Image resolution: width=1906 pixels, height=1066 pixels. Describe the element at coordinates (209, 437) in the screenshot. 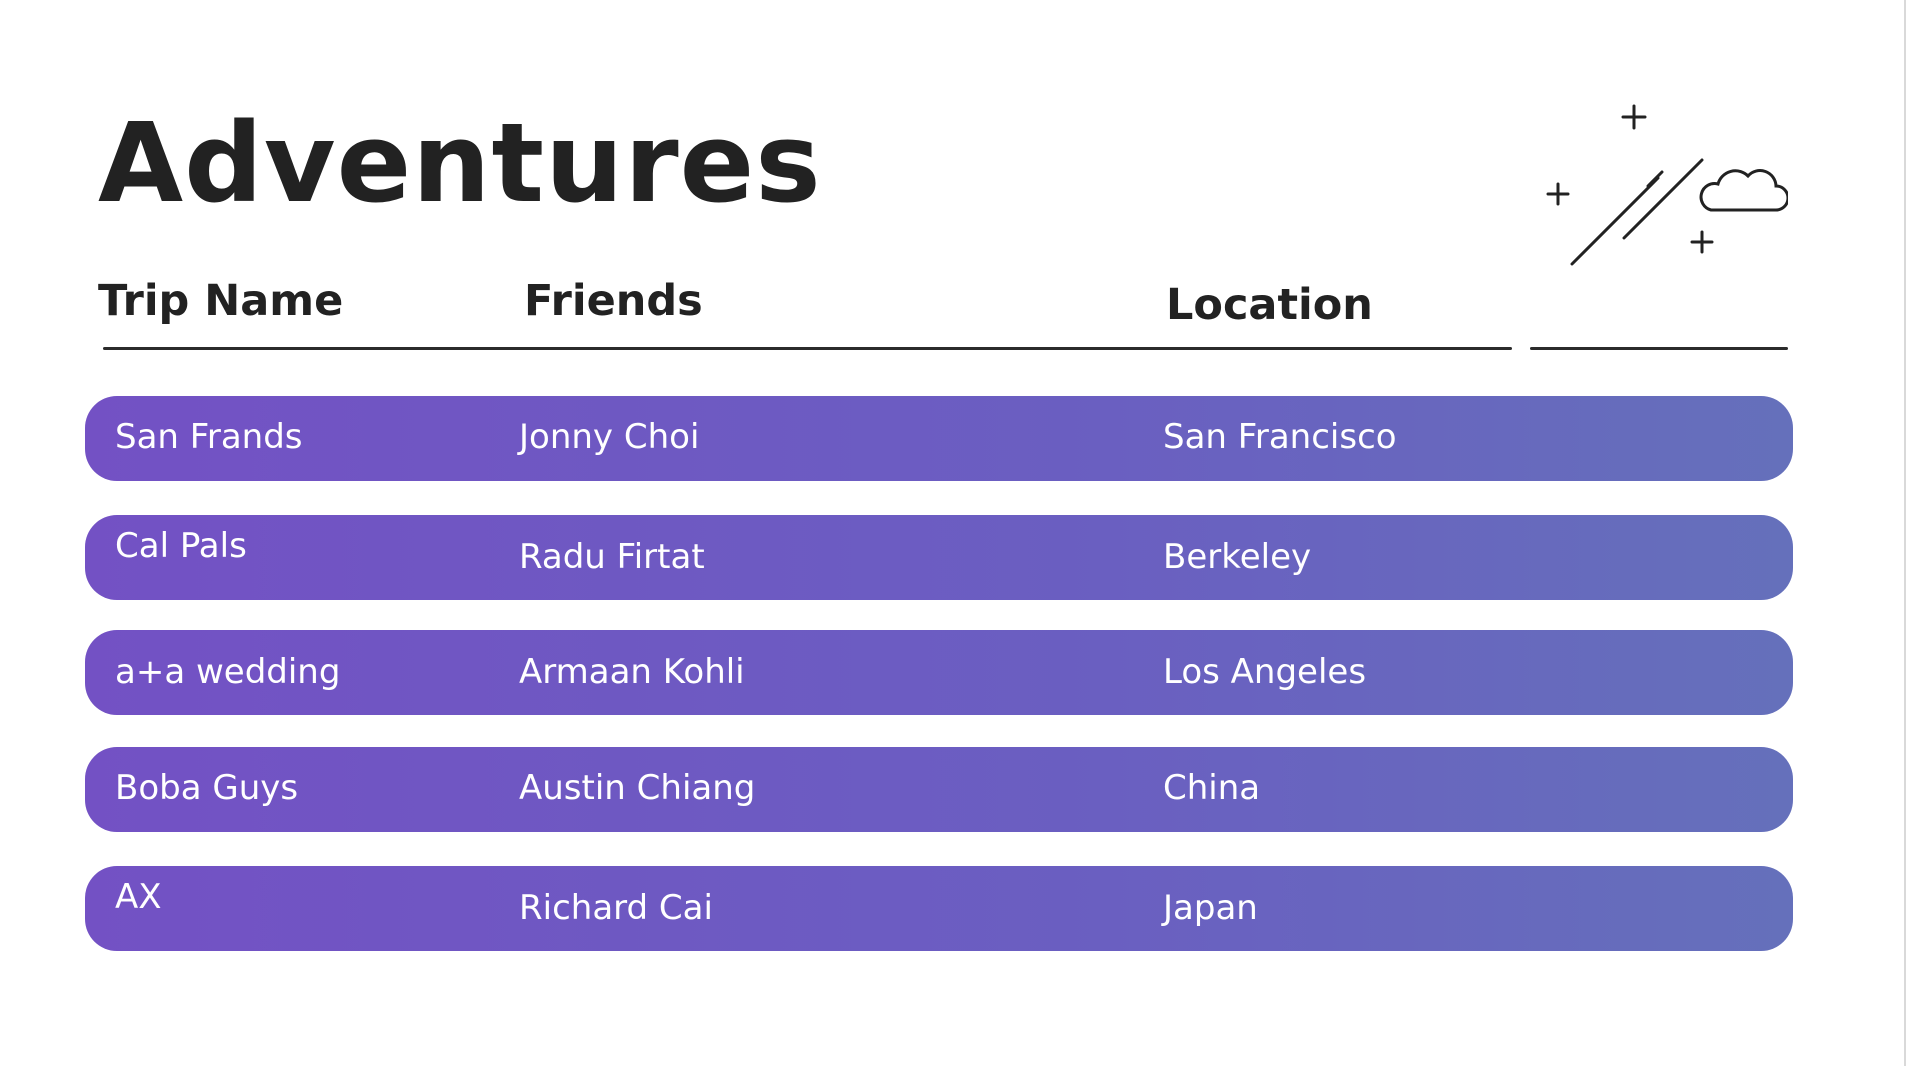

I see `trip-name: San Frands` at that location.